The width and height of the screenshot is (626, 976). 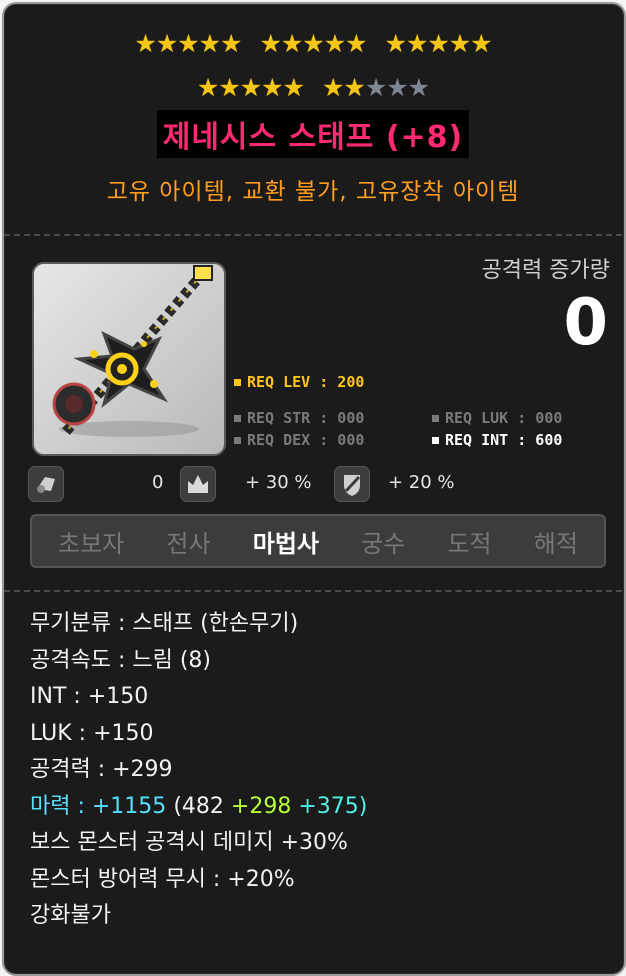 What do you see at coordinates (313, 134) in the screenshot?
I see `item-name: 제네시스 스태프 (+8)` at bounding box center [313, 134].